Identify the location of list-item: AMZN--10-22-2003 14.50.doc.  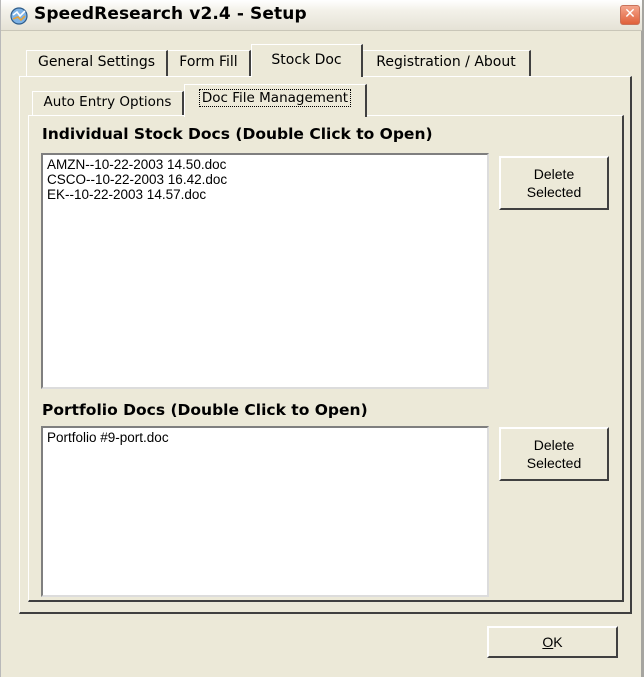
(265, 164).